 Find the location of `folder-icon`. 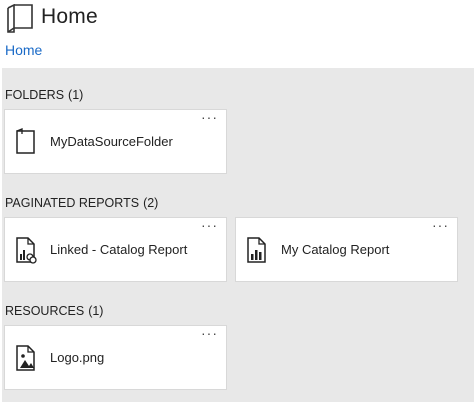

folder-icon is located at coordinates (25, 141).